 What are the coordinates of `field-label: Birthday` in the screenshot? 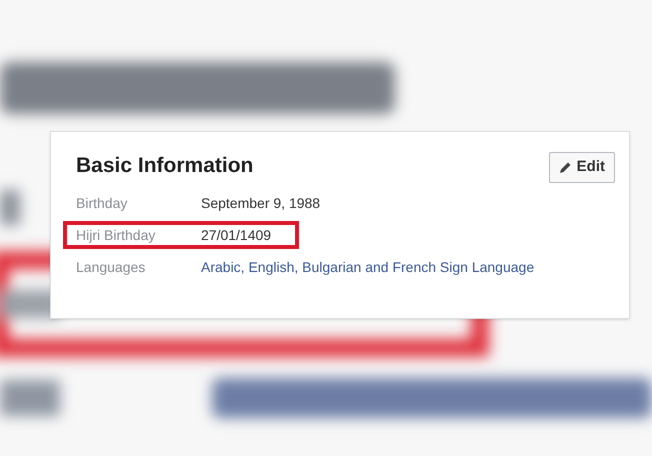 It's located at (102, 203).